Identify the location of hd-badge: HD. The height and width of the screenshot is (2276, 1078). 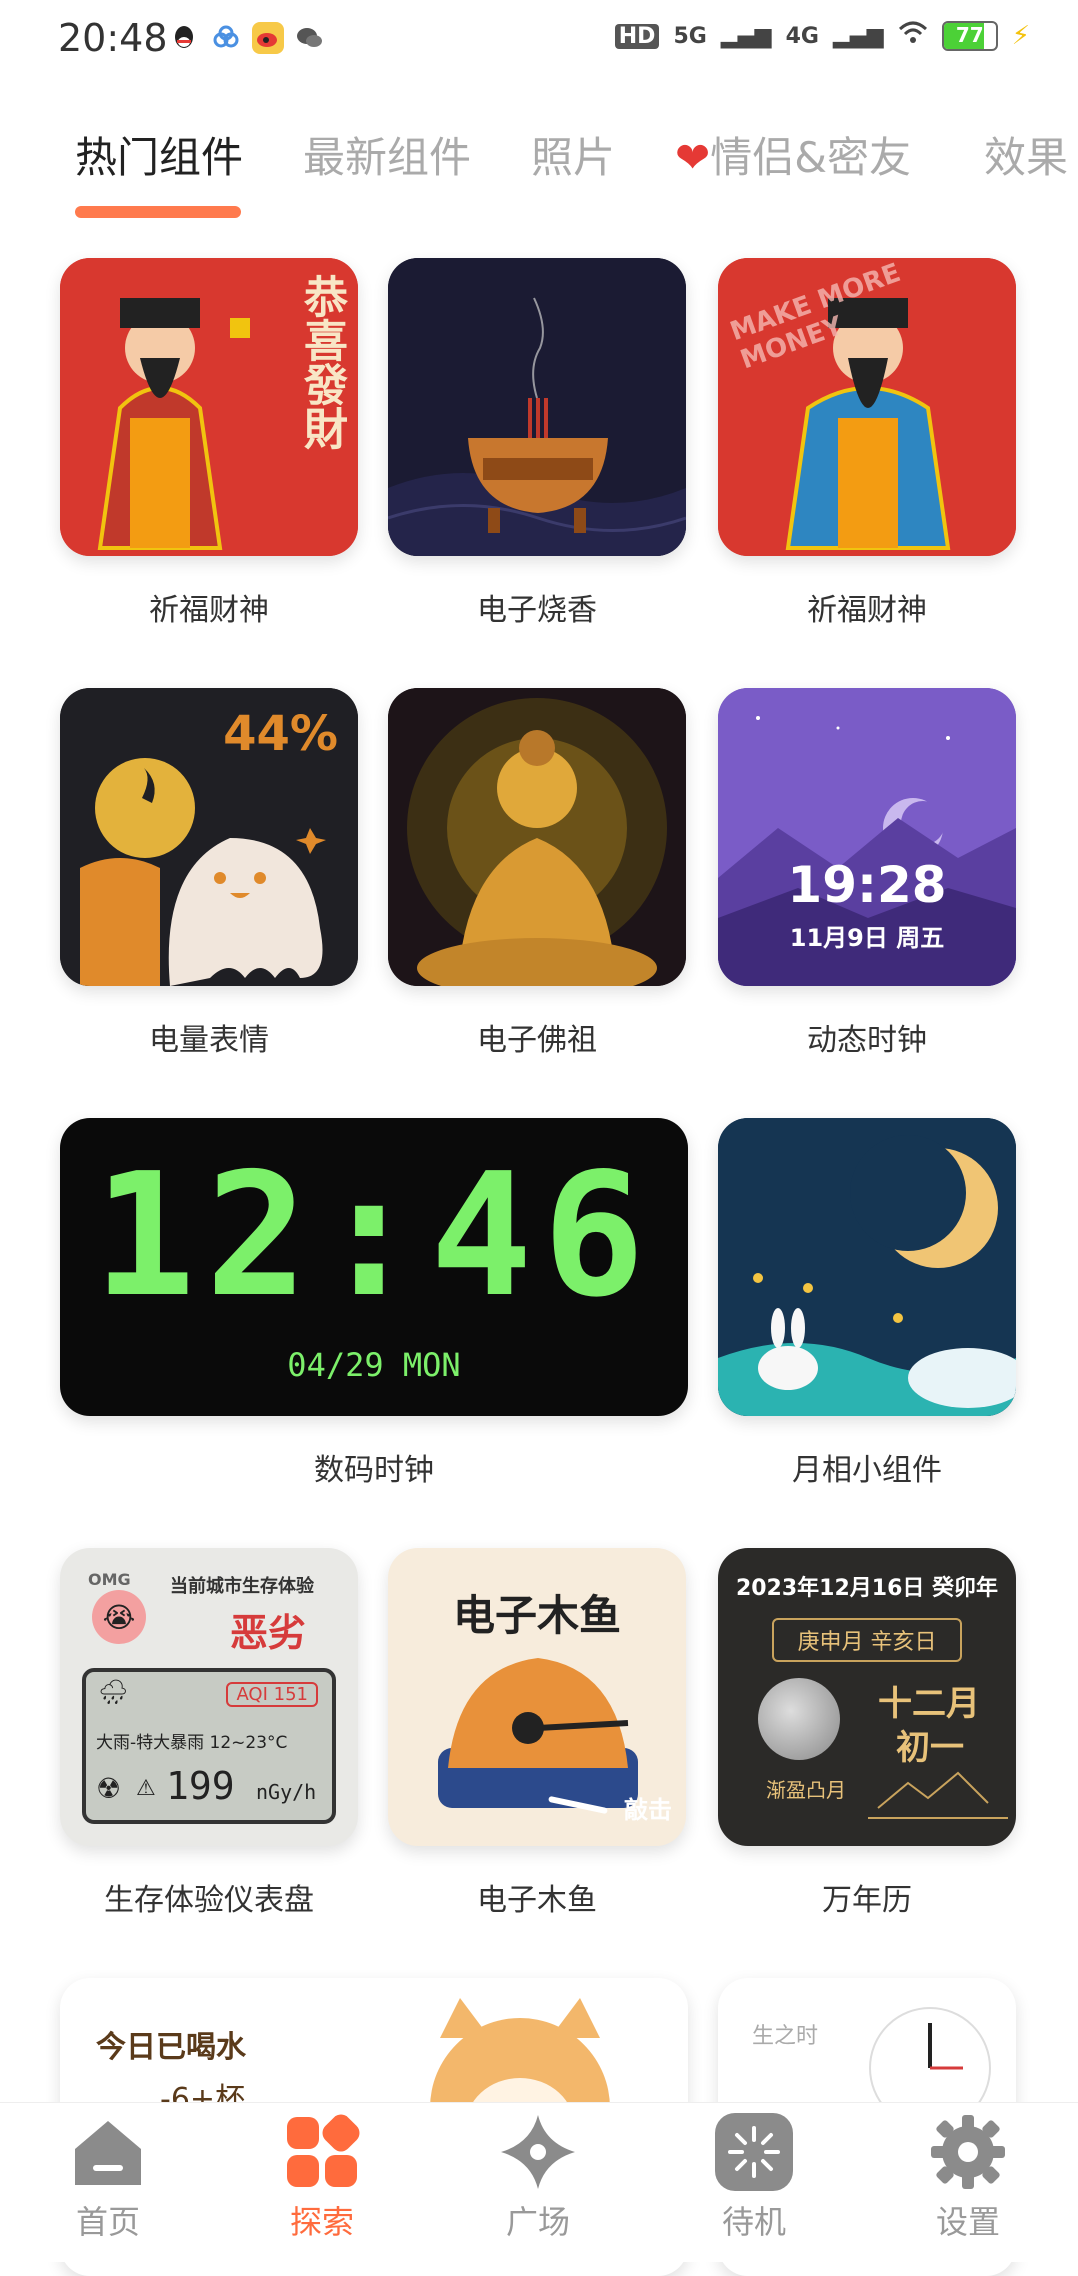
(637, 36).